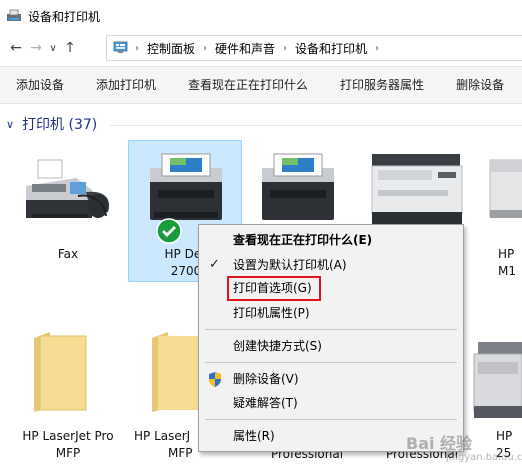  I want to click on printers-group-label: 打印机 (37), so click(60, 125).